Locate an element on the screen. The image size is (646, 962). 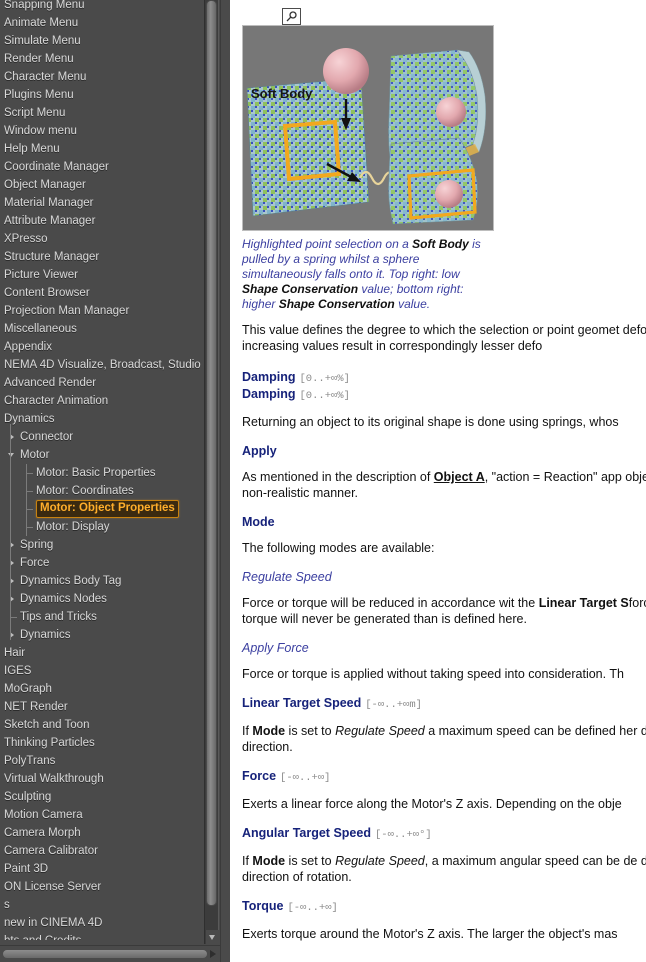
tree-item-label: Sketch and Toon is located at coordinates (47, 725).